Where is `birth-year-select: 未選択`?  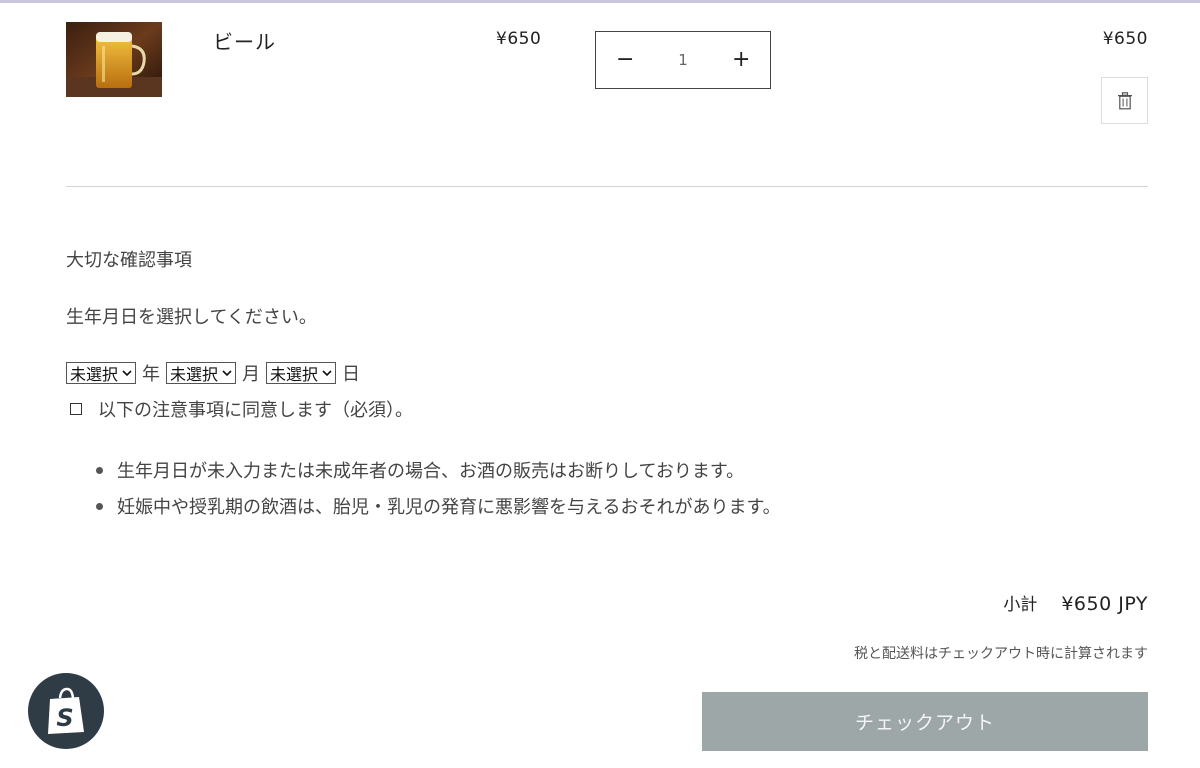 birth-year-select: 未選択 is located at coordinates (101, 373).